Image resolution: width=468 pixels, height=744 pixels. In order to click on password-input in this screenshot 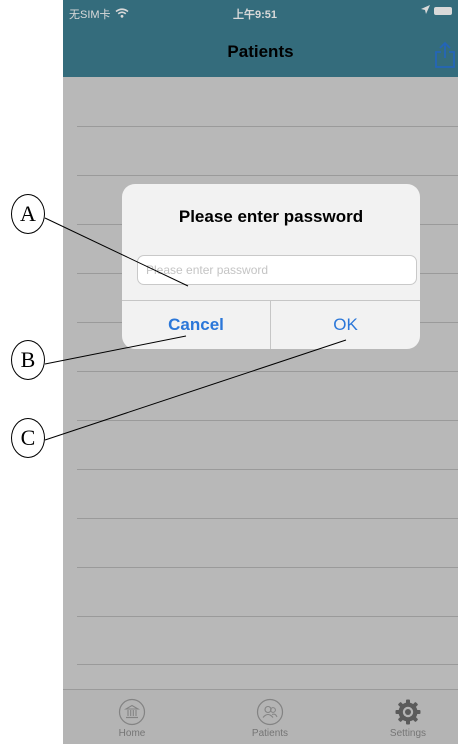, I will do `click(277, 270)`.